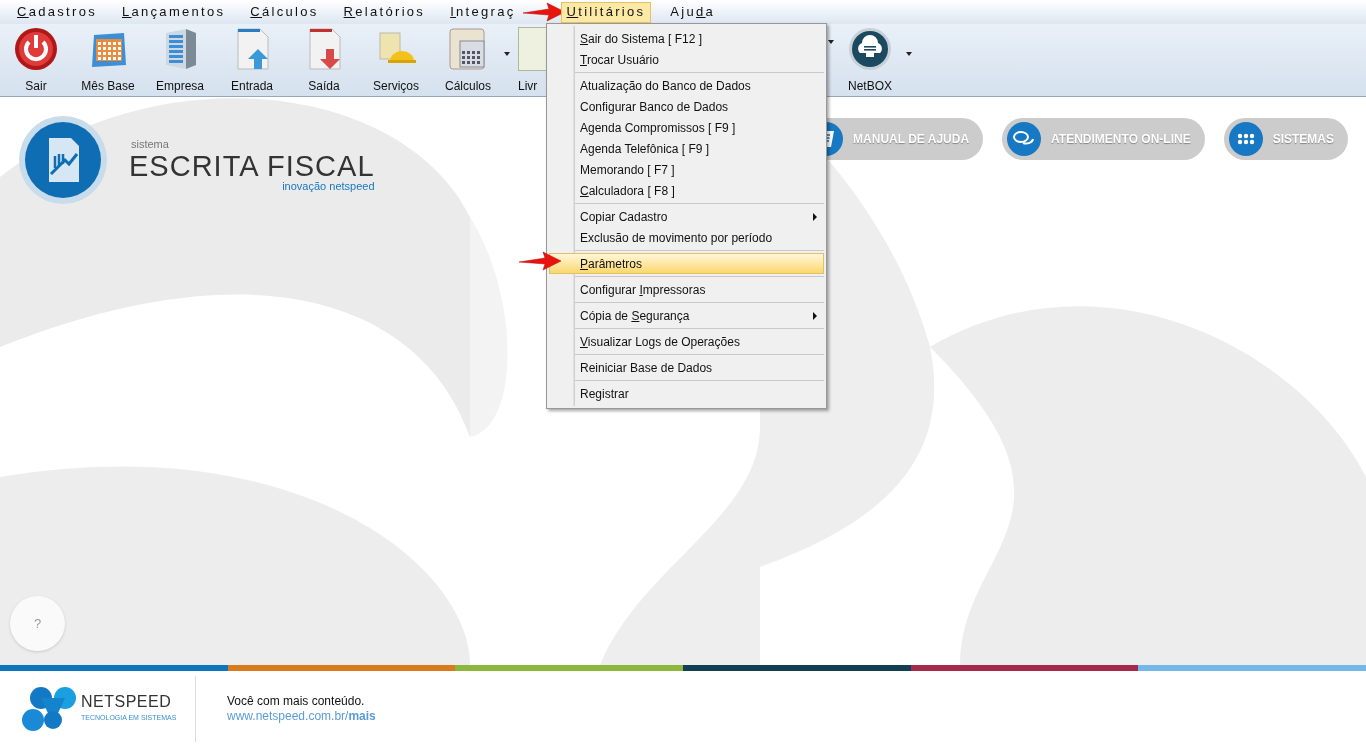 Image resolution: width=1366 pixels, height=747 pixels. I want to click on toolbar-button: Empresa, so click(180, 61).